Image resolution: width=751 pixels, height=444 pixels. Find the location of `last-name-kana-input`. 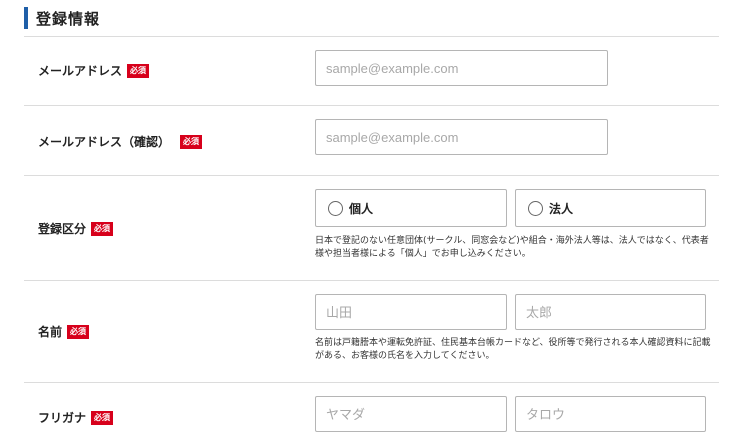

last-name-kana-input is located at coordinates (411, 414).